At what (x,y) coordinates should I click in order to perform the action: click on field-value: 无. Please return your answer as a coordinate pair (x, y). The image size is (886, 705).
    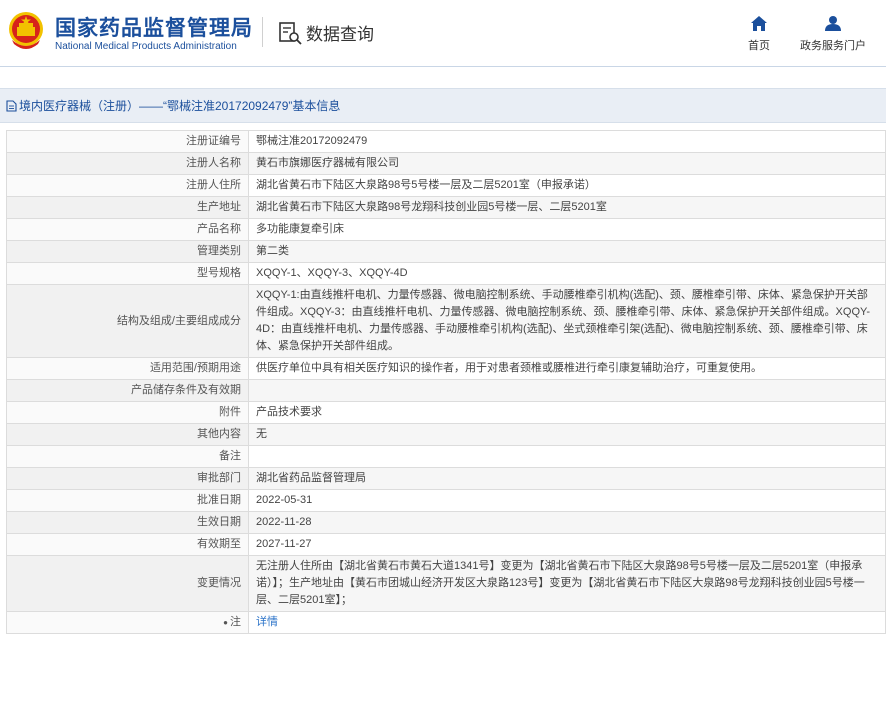
    Looking at the image, I should click on (567, 434).